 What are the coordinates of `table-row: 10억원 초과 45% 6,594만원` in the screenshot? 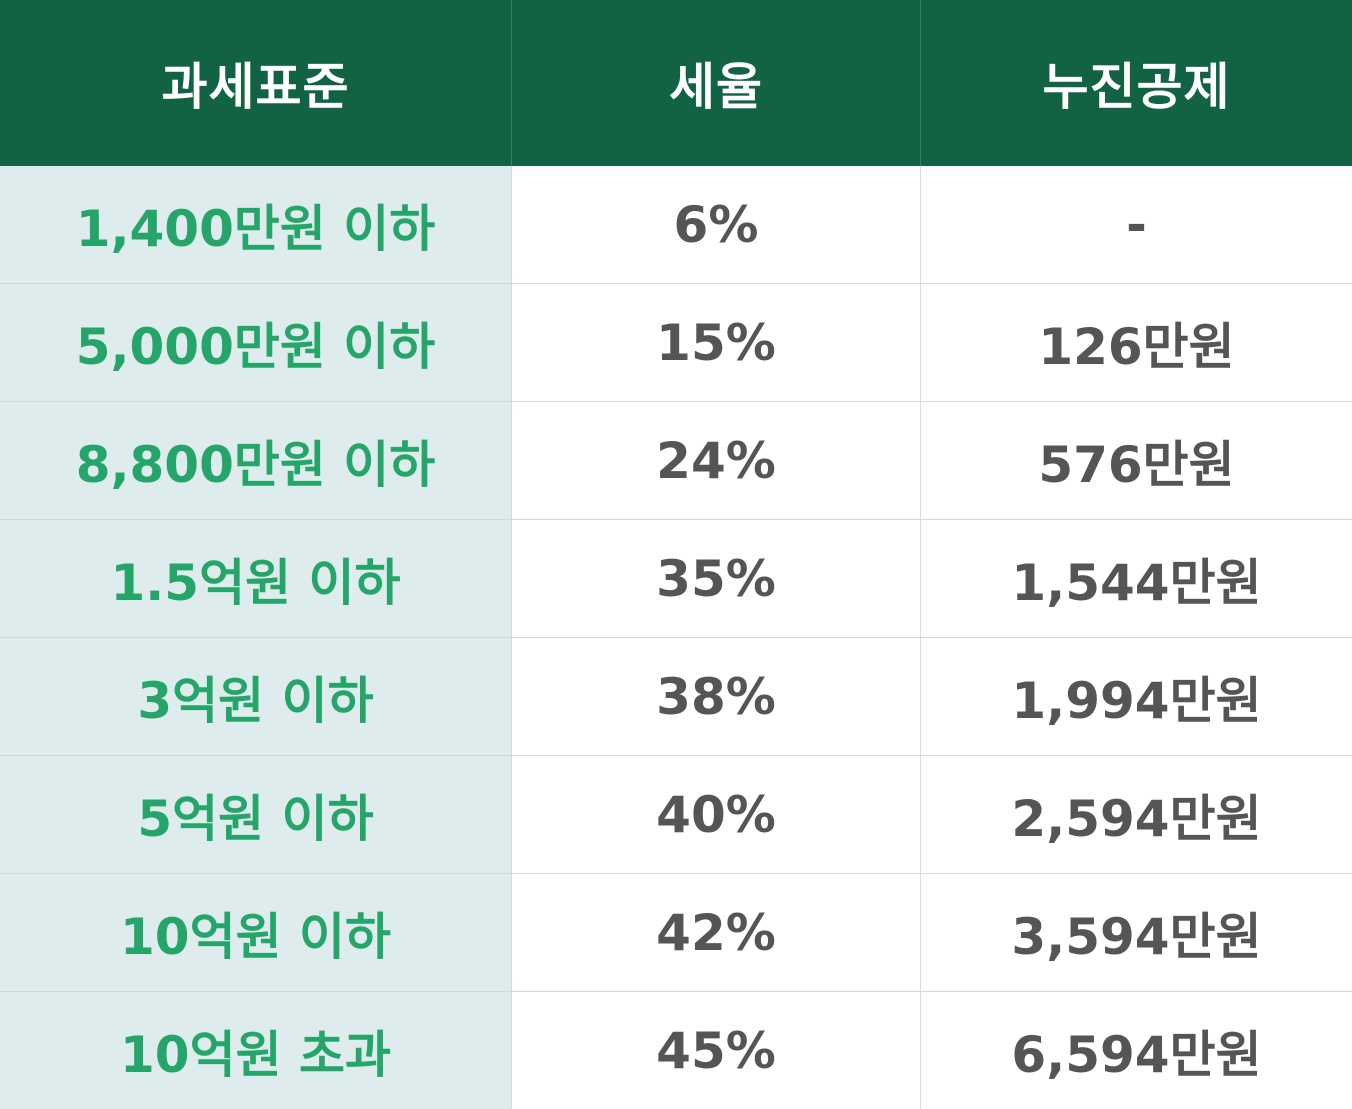 It's located at (676, 1050).